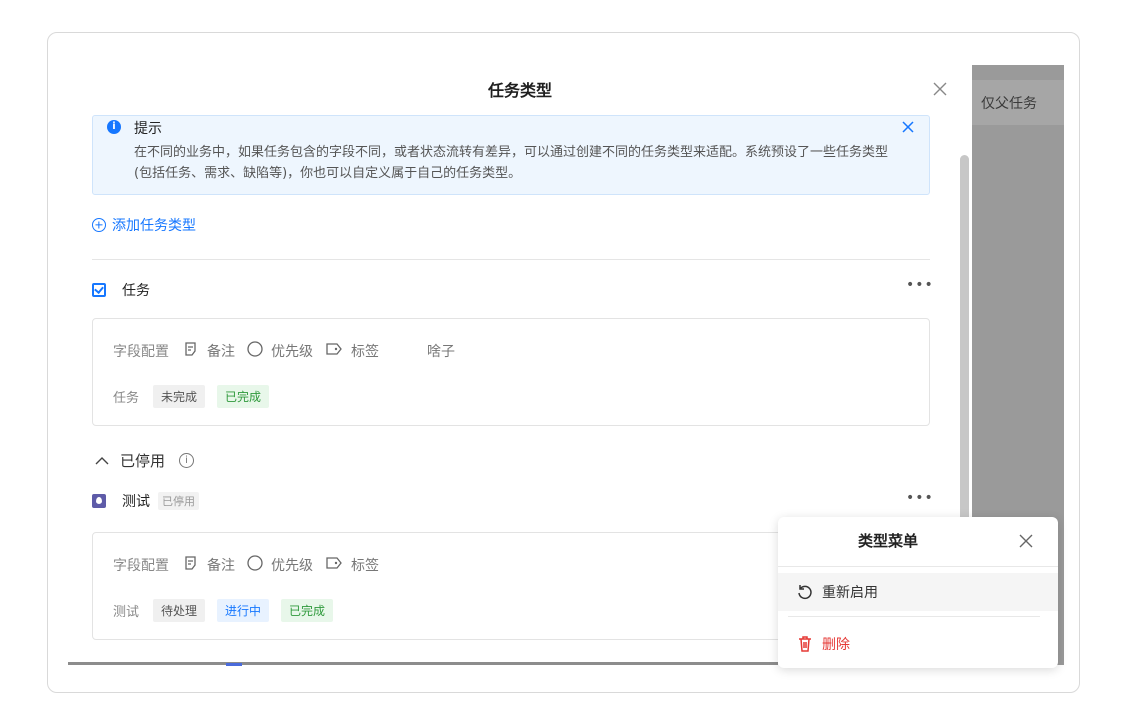 This screenshot has height=726, width=1125. I want to click on add-task-type-button: 添加任务类型, so click(144, 225).